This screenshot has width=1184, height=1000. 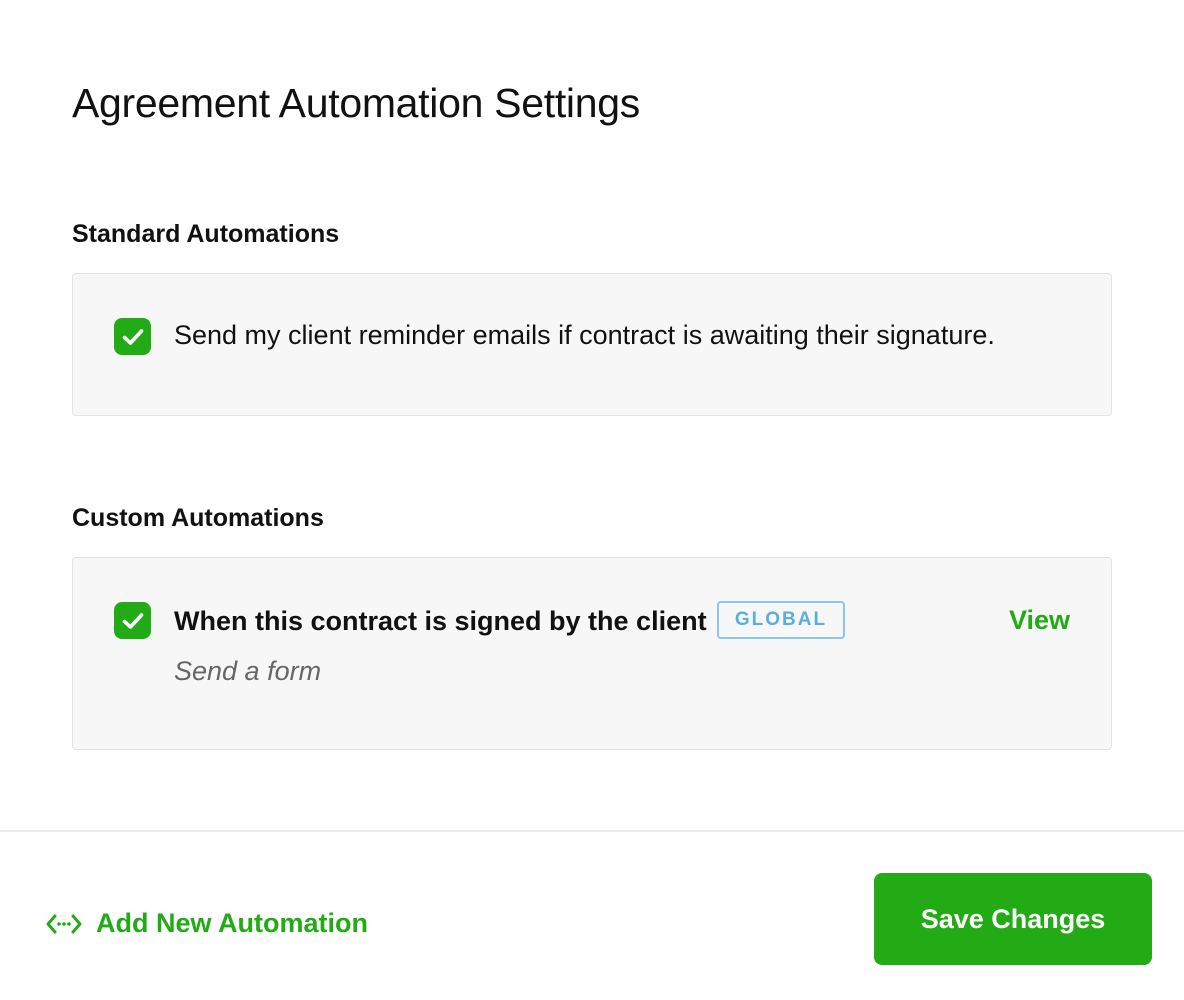 I want to click on custom-automation-action: Send a form, so click(x=248, y=671).